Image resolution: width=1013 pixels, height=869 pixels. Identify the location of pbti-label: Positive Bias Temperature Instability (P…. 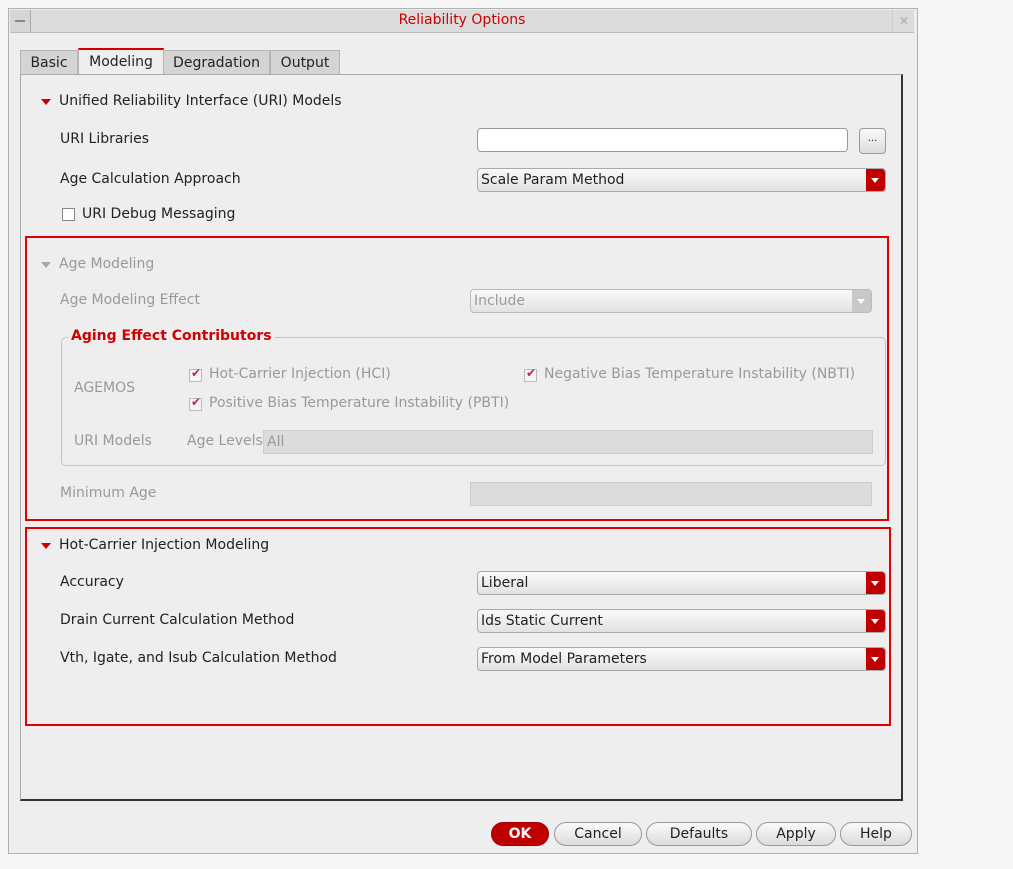
(359, 403).